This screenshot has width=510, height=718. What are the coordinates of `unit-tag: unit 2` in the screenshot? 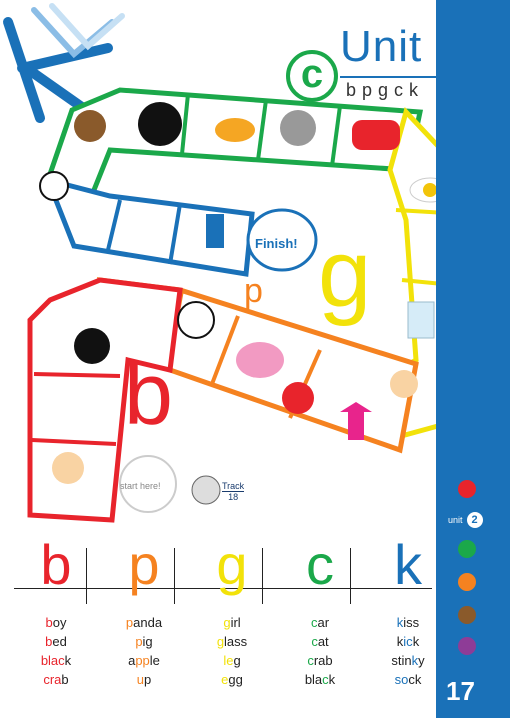 It's located at (465, 520).